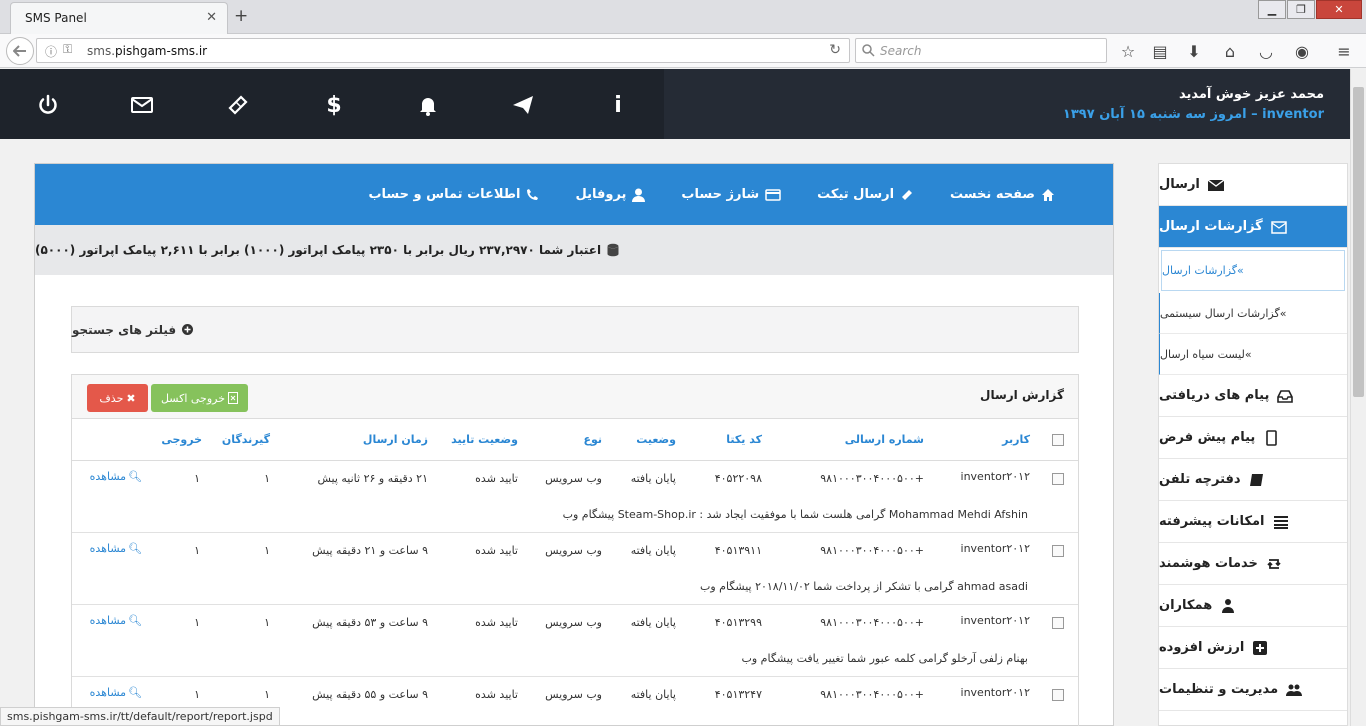 The width and height of the screenshot is (1366, 726). I want to click on column-user: کاربر, so click(1016, 439).